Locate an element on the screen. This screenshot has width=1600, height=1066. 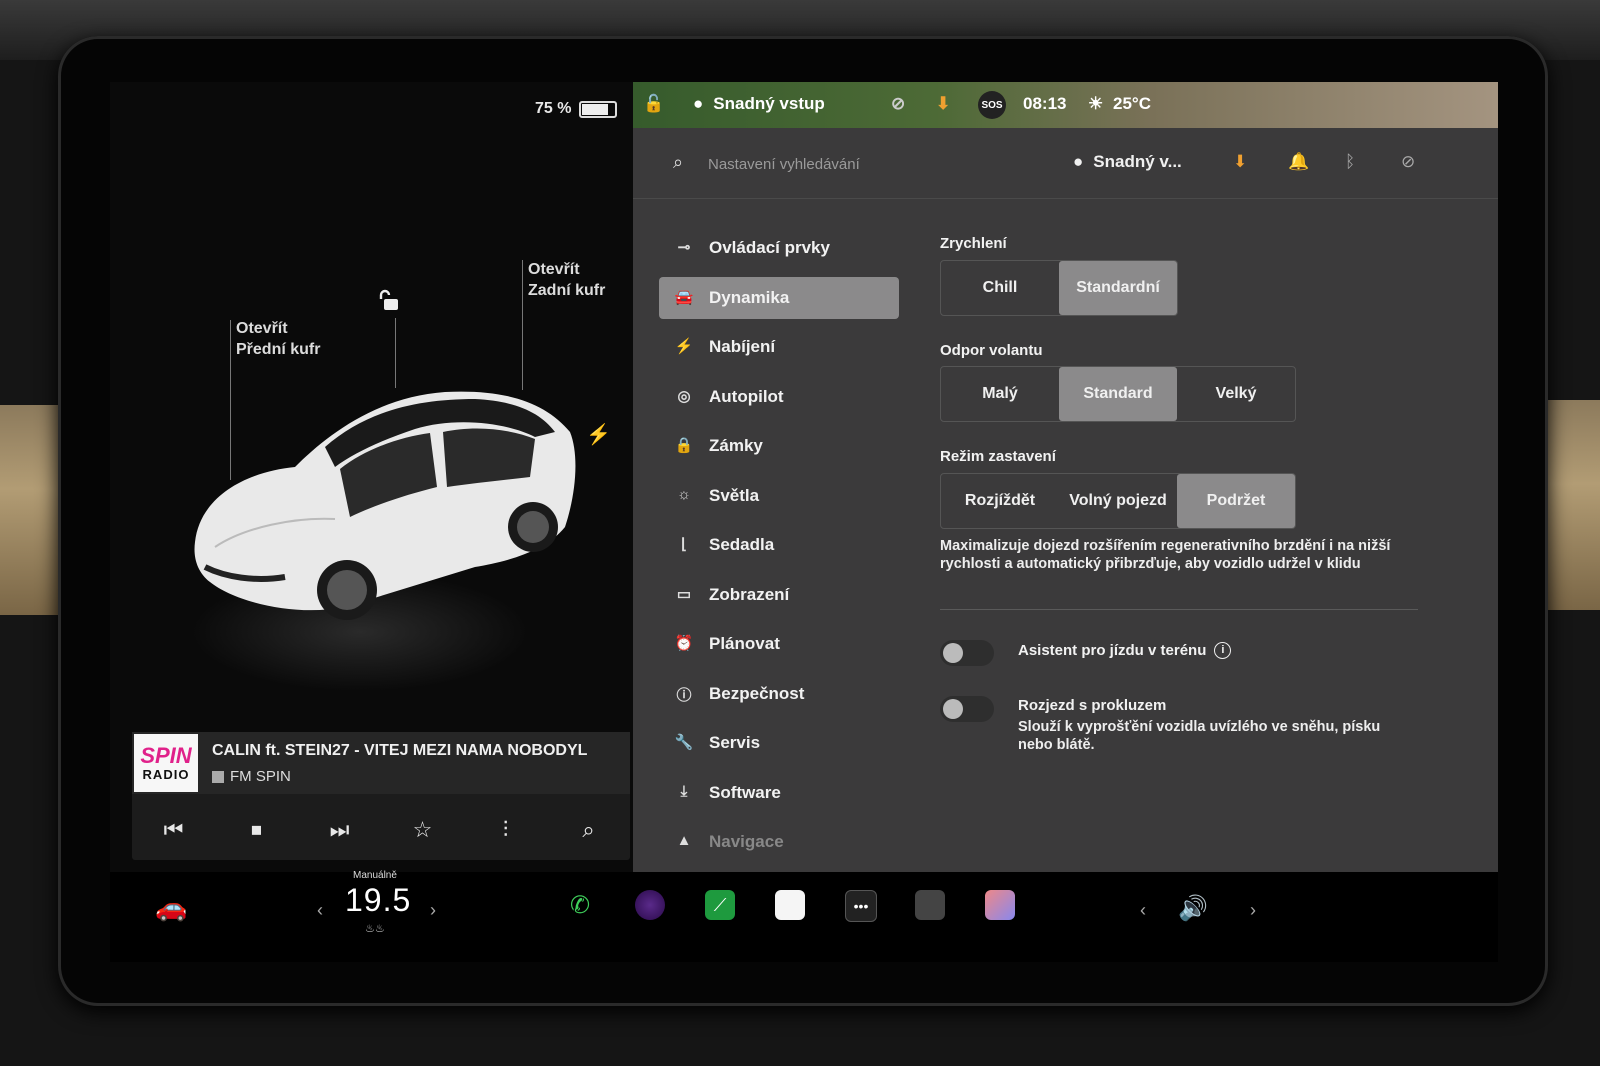
car-icon: 🚗 is located at coordinates (171, 907).